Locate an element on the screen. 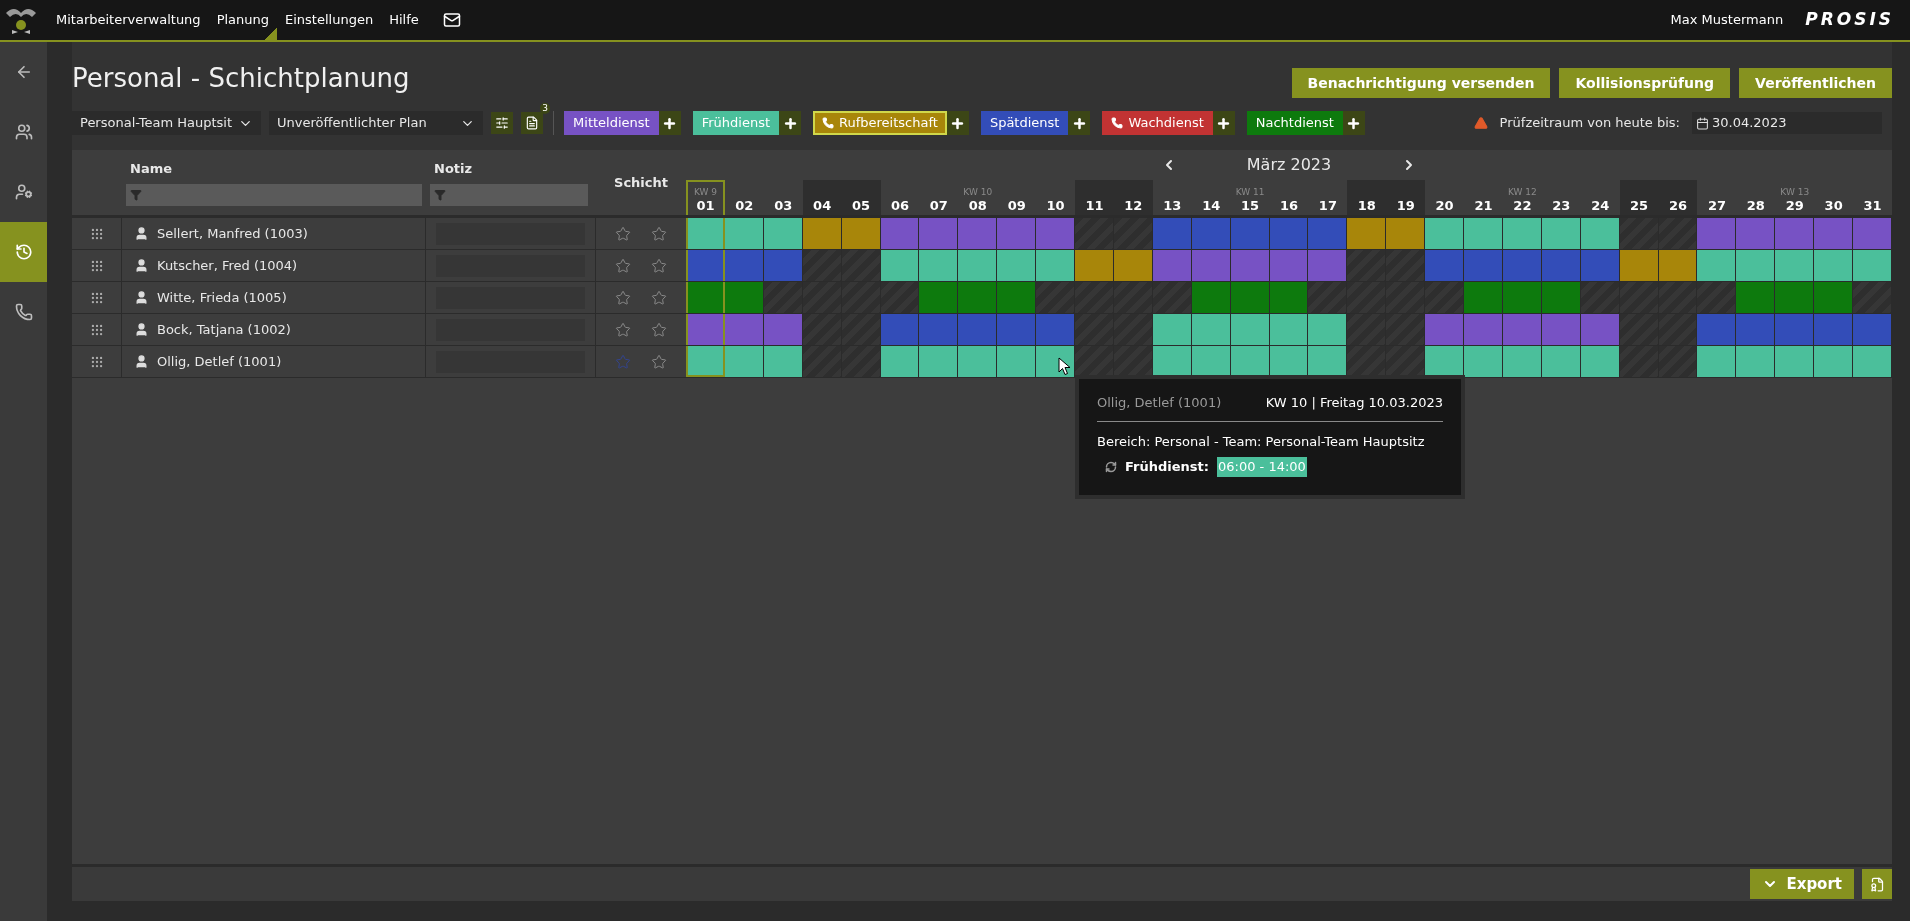 The image size is (1910, 921). day-header: 07 is located at coordinates (939, 197).